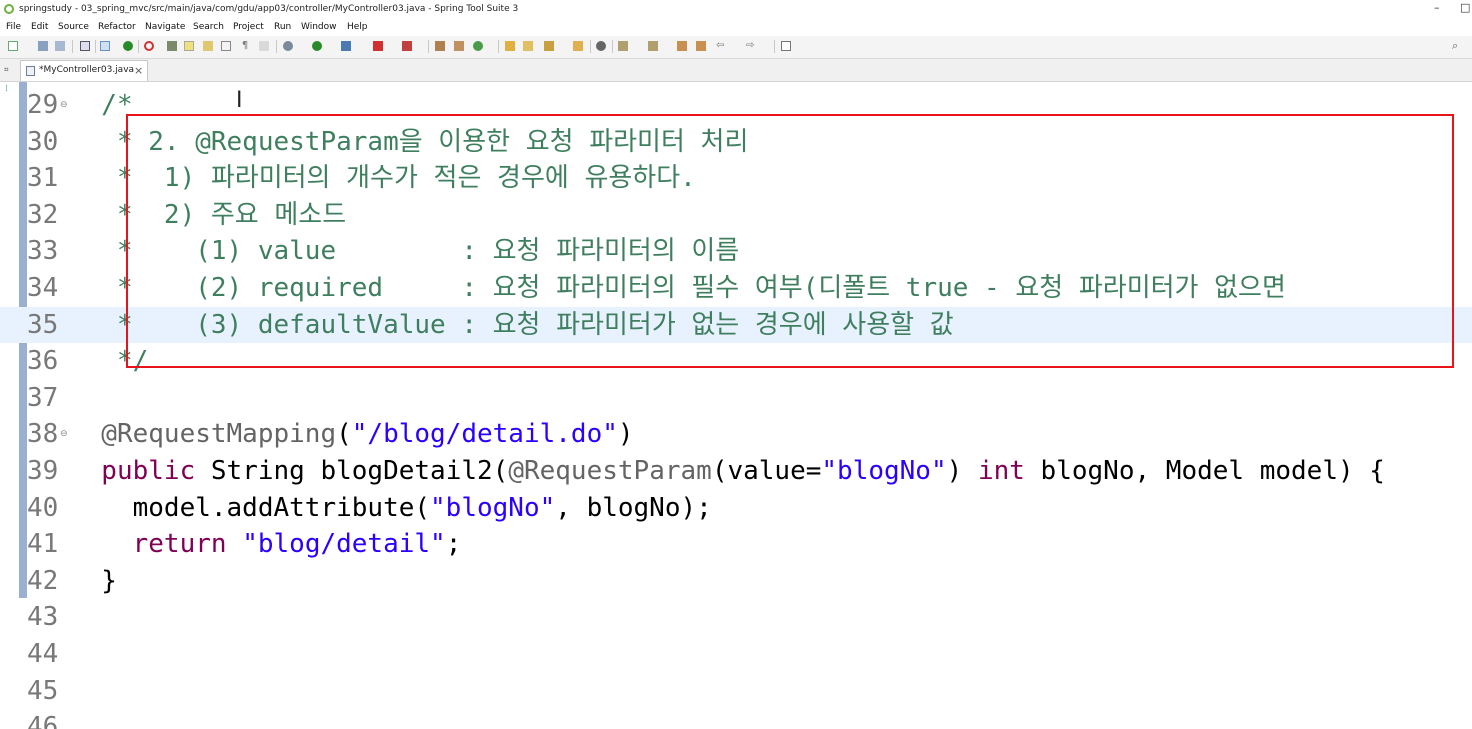 This screenshot has height=729, width=1472. Describe the element at coordinates (701, 46) in the screenshot. I see `forward-edit-icon` at that location.